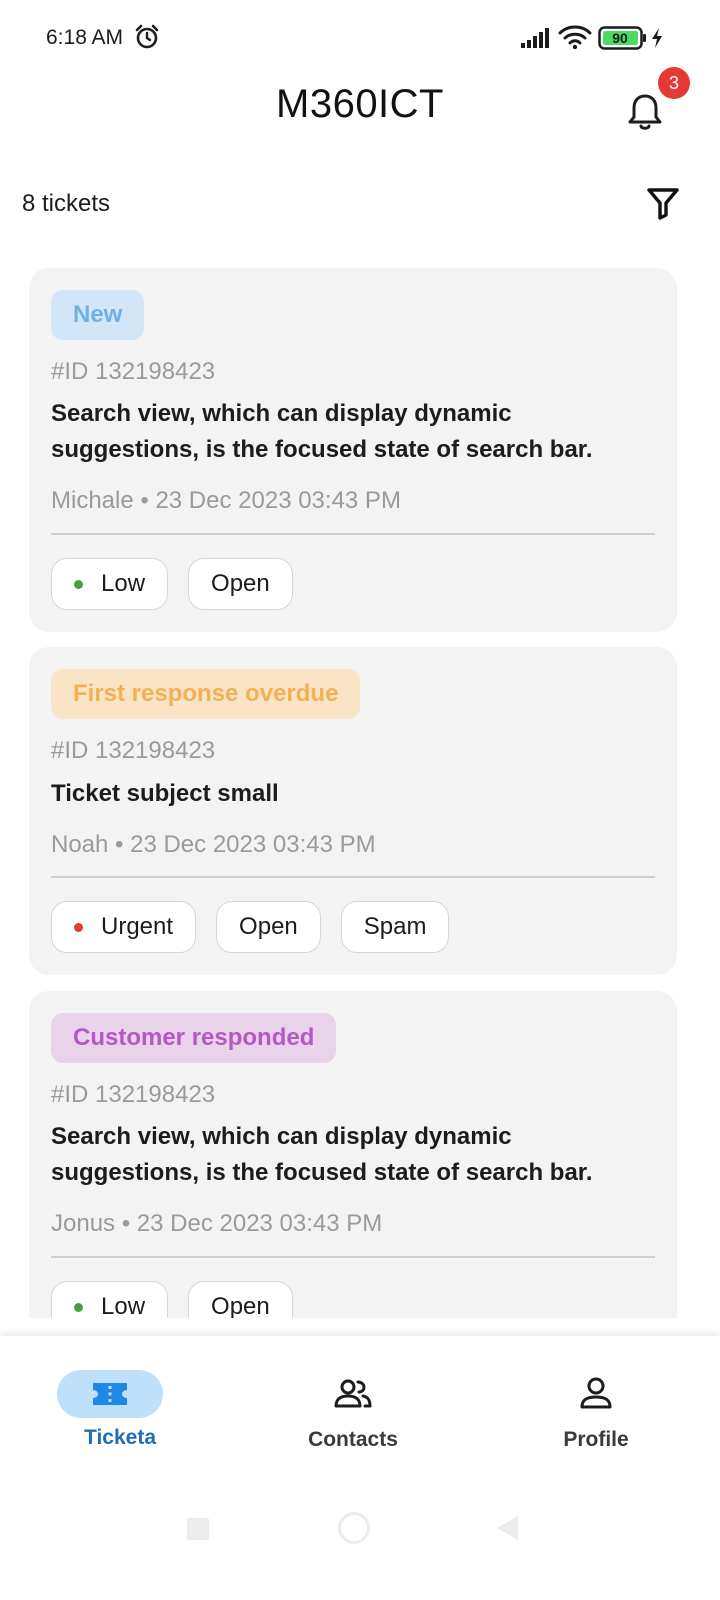 Image resolution: width=720 pixels, height=1600 pixels. I want to click on bell-icon, so click(645, 112).